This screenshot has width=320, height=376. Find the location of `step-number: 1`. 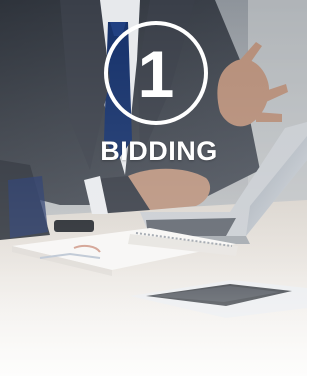

step-number: 1 is located at coordinates (156, 74).